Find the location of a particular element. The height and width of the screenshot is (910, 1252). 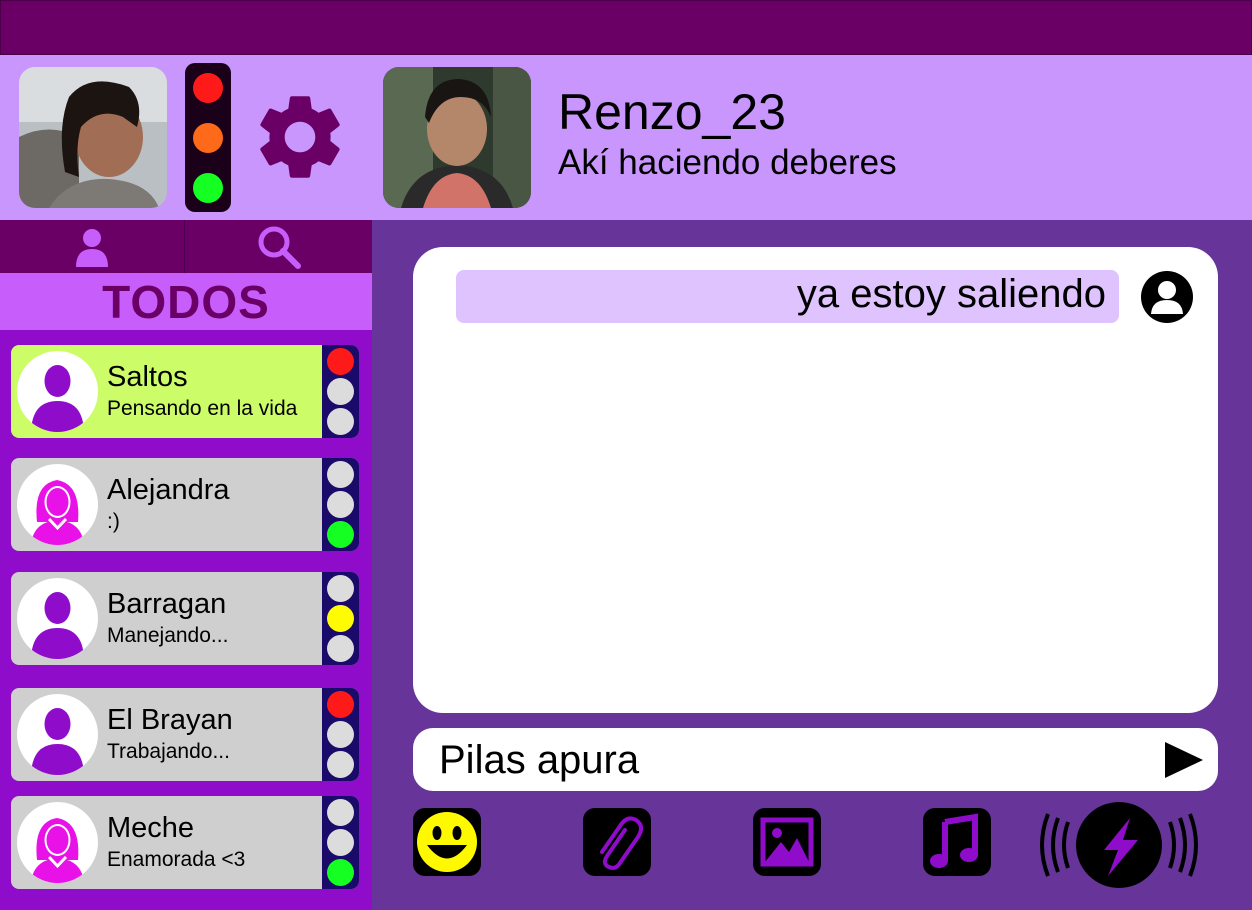

search-icon is located at coordinates (279, 247).